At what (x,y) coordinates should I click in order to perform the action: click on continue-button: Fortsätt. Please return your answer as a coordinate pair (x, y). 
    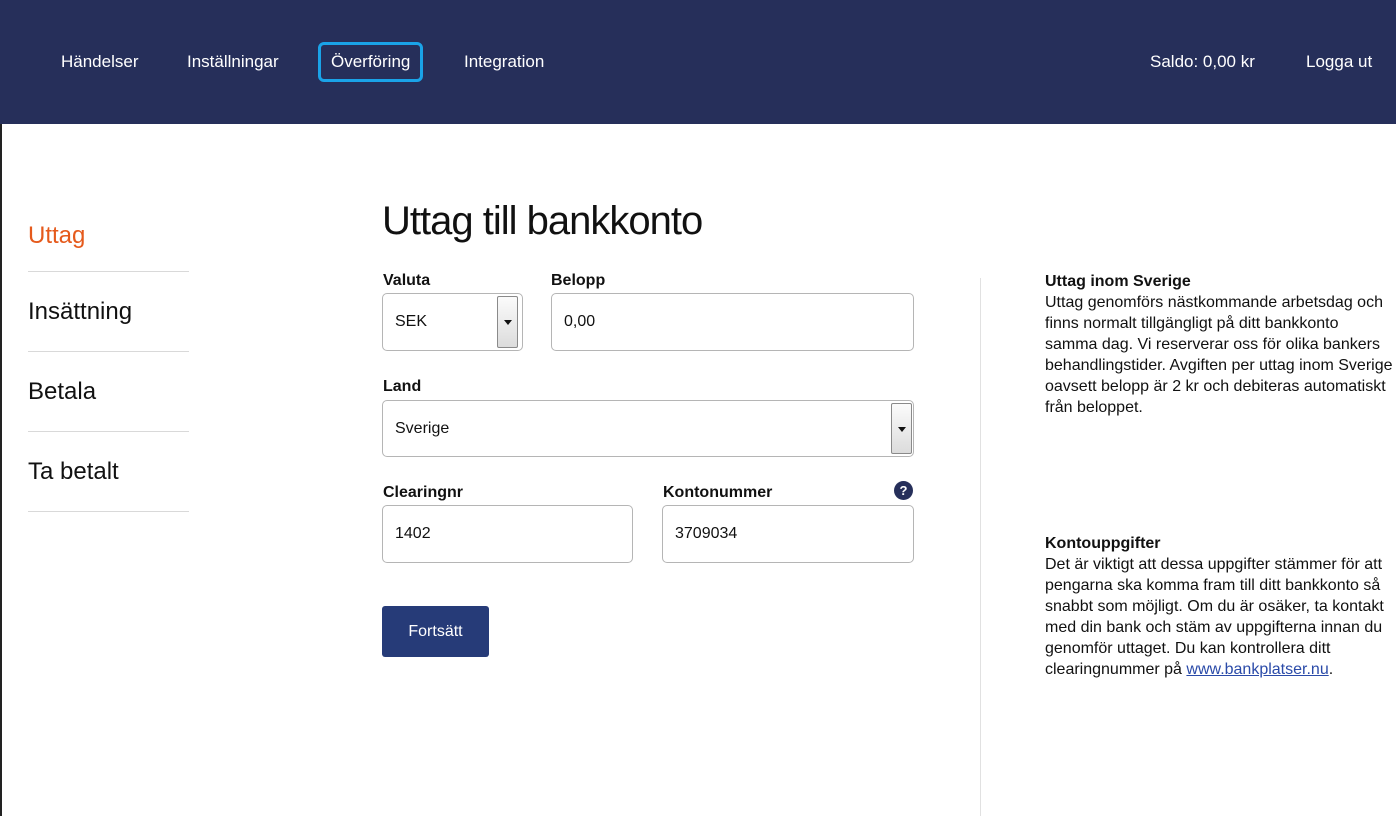
    Looking at the image, I should click on (435, 631).